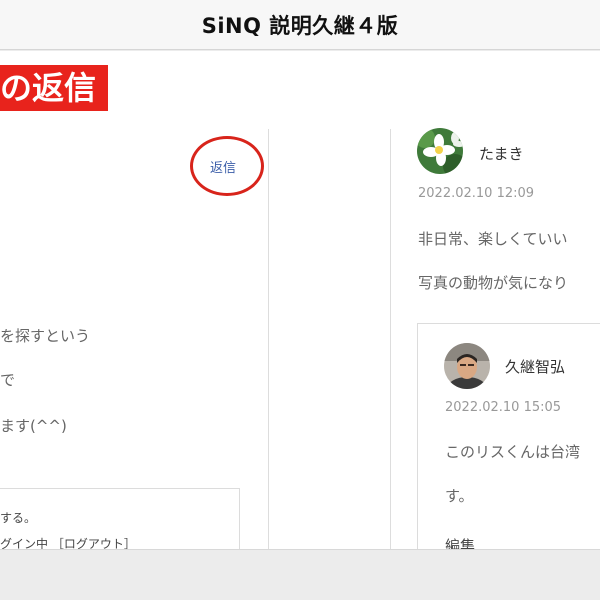 This screenshot has width=600, height=600. Describe the element at coordinates (493, 283) in the screenshot. I see `comment-text-2: 写真の動物が気になり` at that location.